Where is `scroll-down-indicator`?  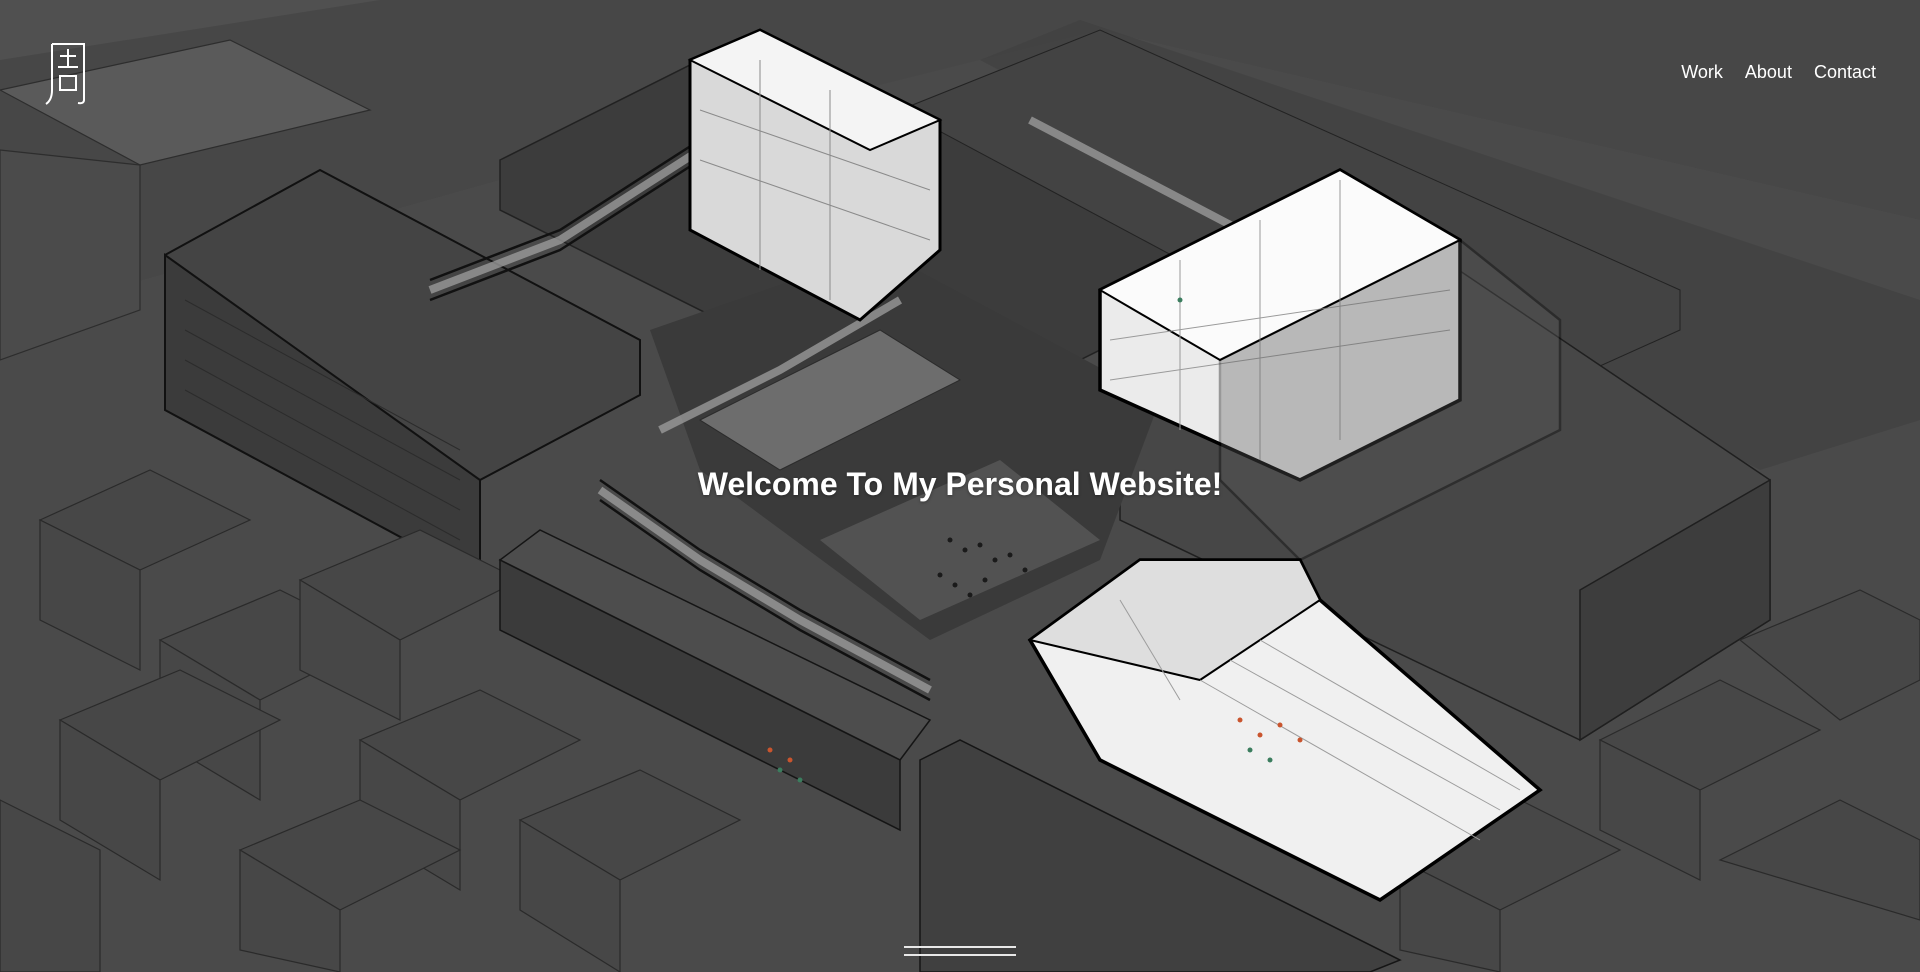
scroll-down-indicator is located at coordinates (960, 952).